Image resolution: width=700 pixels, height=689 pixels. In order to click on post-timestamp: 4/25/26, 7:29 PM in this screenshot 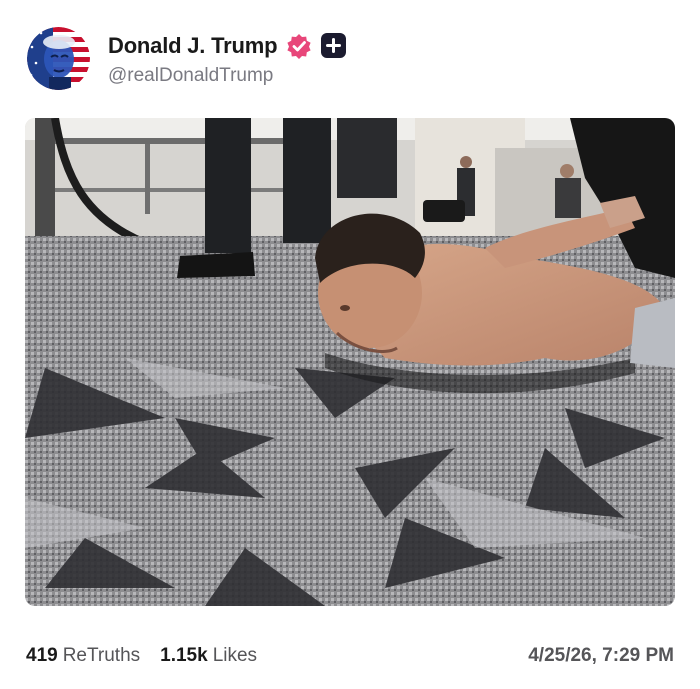, I will do `click(601, 656)`.